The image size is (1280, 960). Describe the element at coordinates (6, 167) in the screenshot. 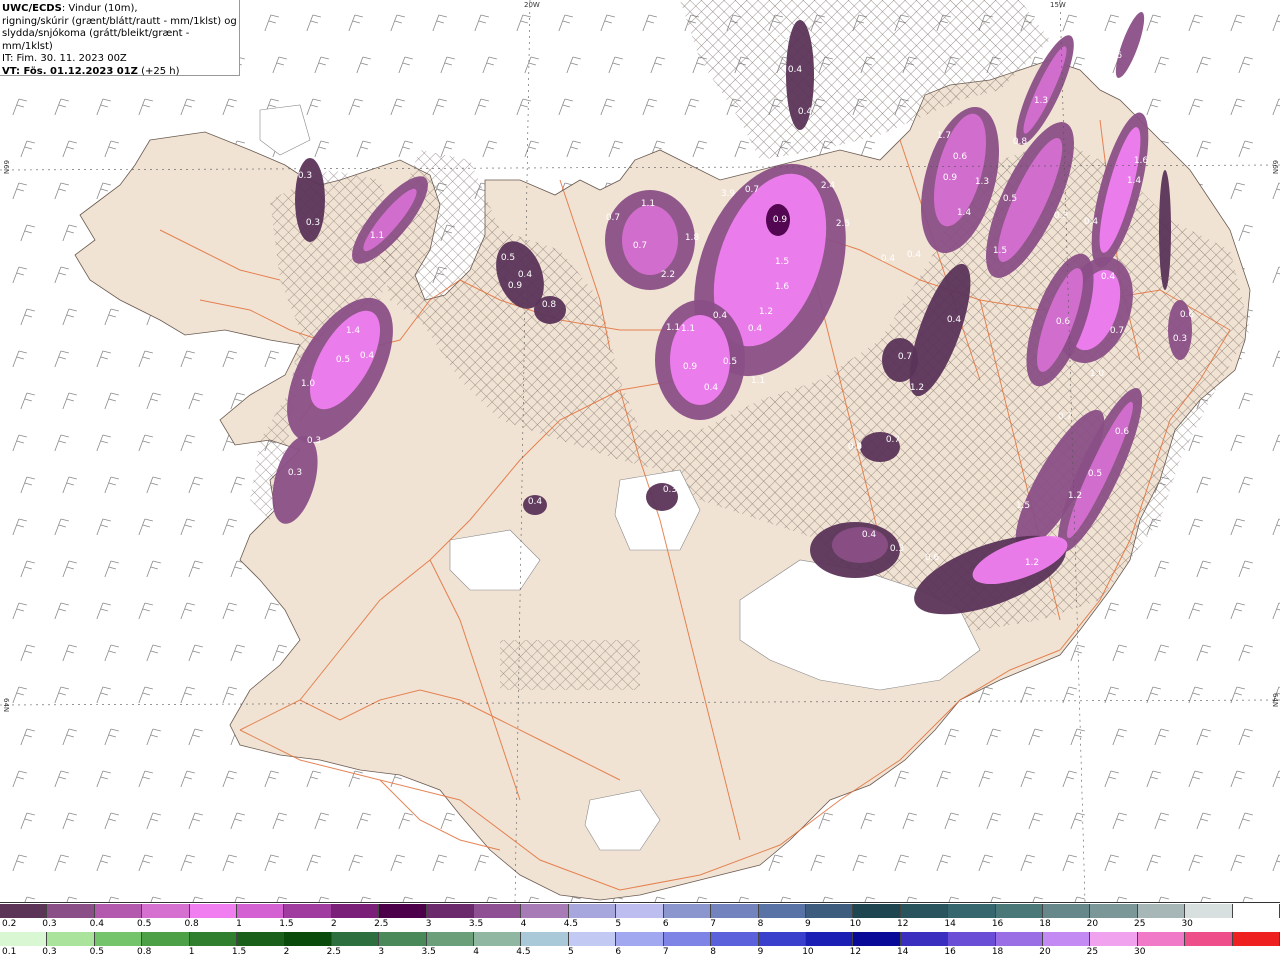

I see `label-66n-left: 66N` at that location.